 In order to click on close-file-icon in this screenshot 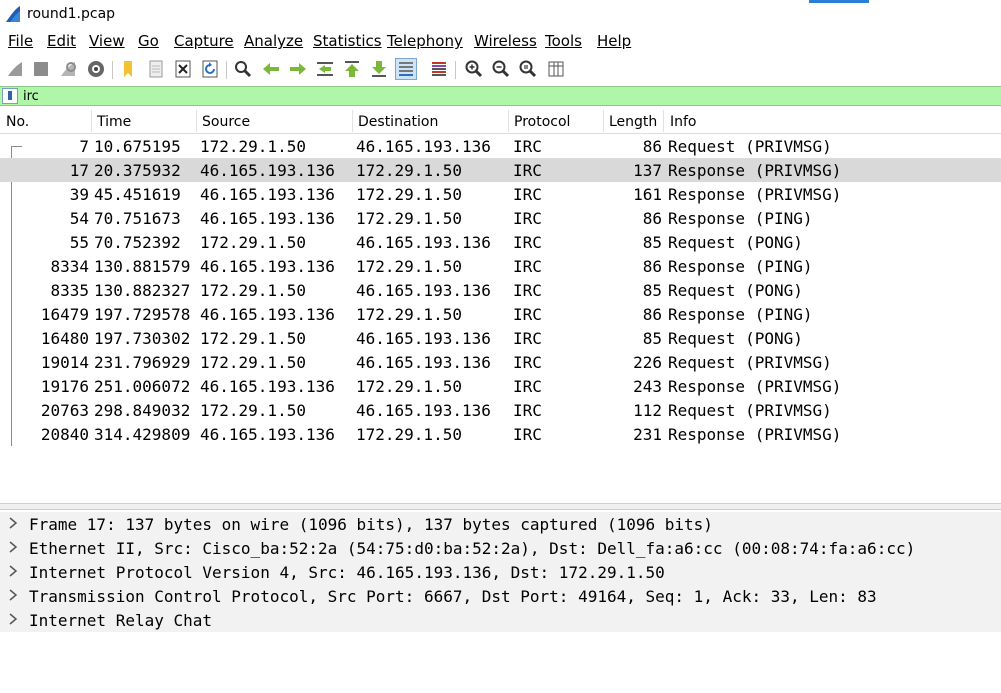, I will do `click(183, 69)`.